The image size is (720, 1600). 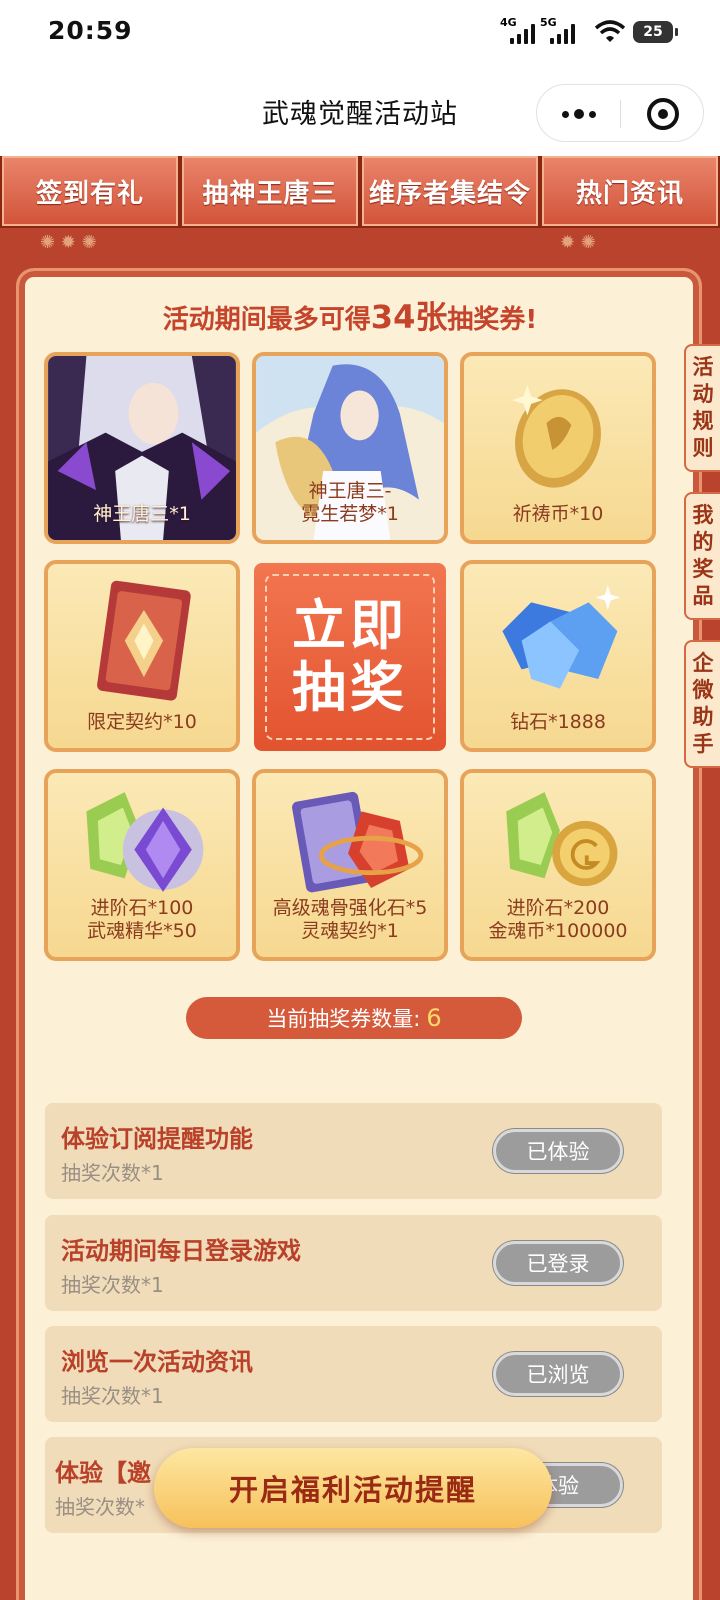 What do you see at coordinates (350, 448) in the screenshot?
I see `prize-tangsan-skin: 神王唐三- 霓生若梦*1` at bounding box center [350, 448].